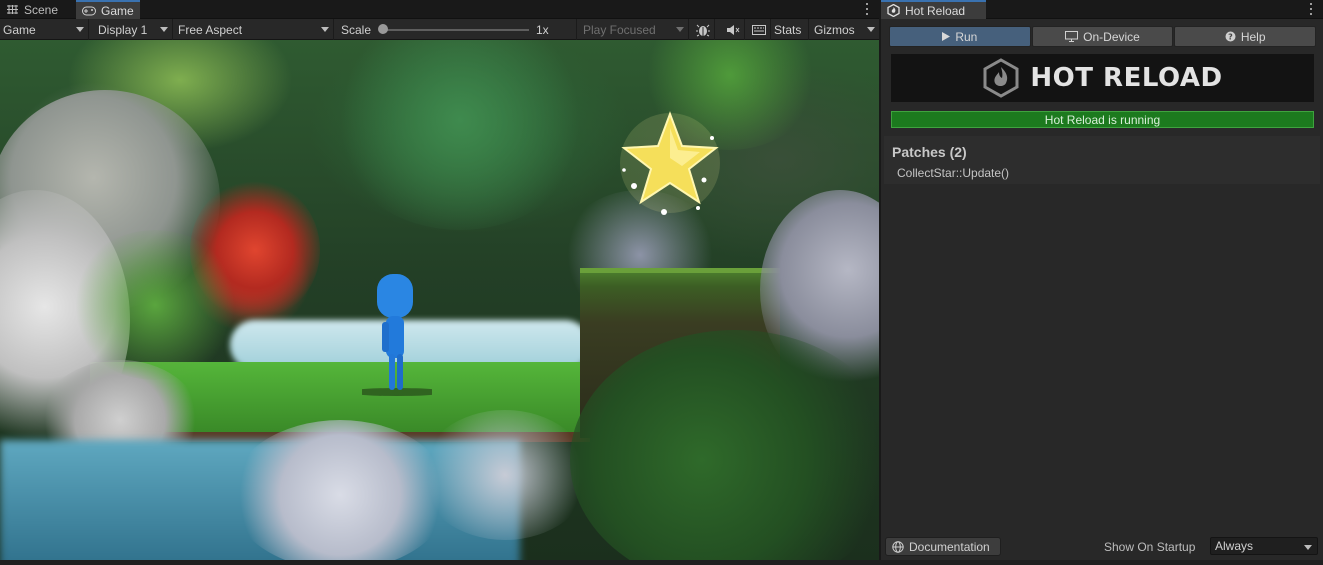  I want to click on tab-game-label: Game, so click(117, 10).